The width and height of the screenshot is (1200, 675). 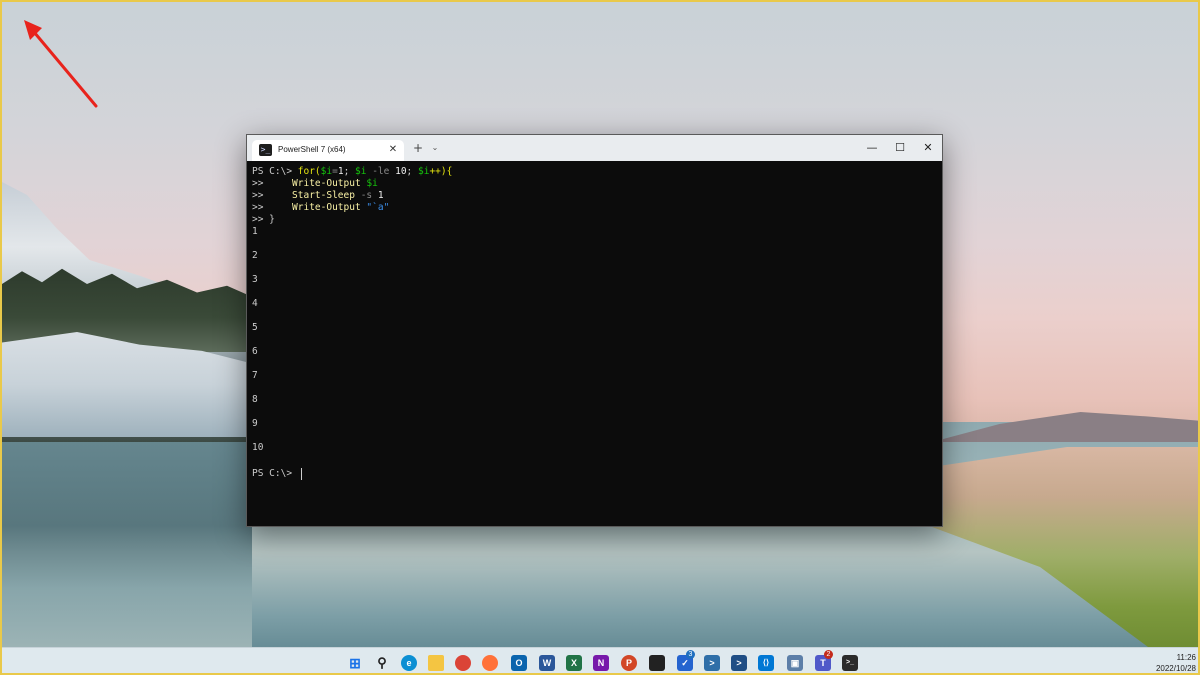 I want to click on powershell-alt-icon: >, so click(x=739, y=663).